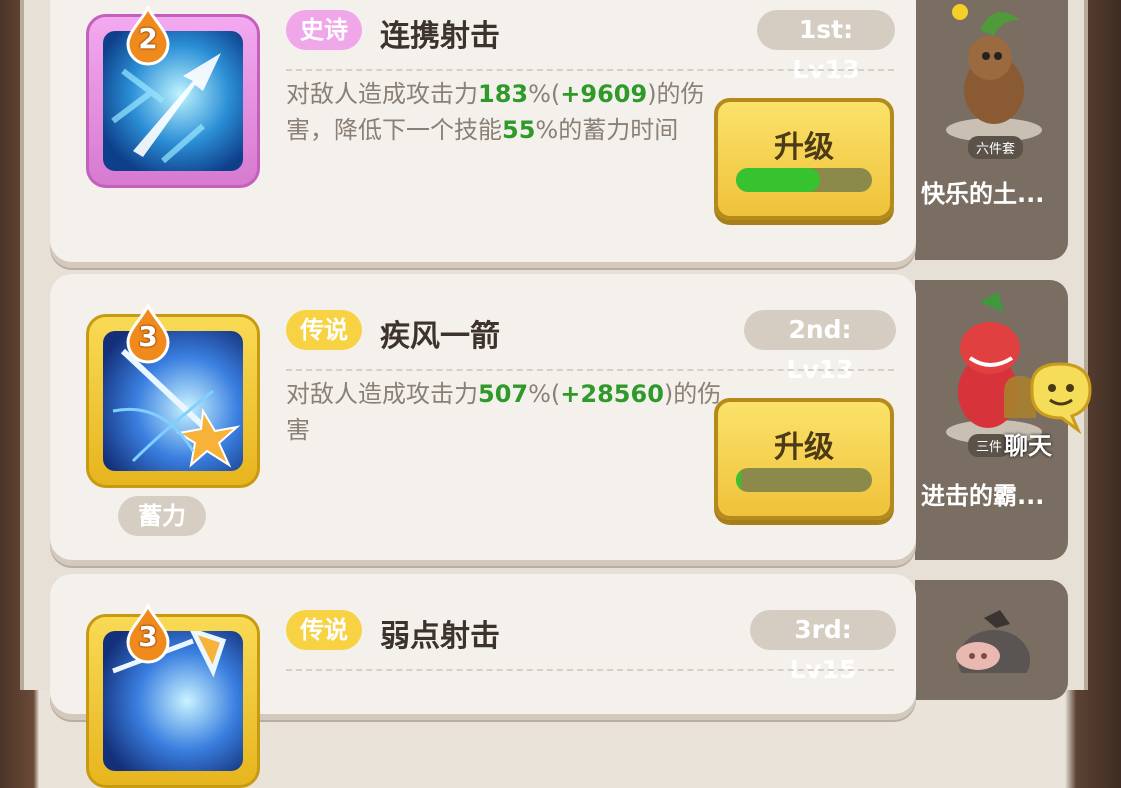  I want to click on rank-badge: 3rd: Lv15, so click(823, 647).